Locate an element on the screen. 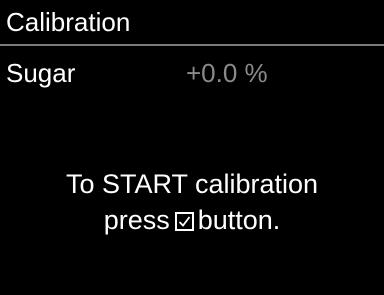 The image size is (384, 295). sugar-parameter-row: Sugar +0.0 % is located at coordinates (192, 73).